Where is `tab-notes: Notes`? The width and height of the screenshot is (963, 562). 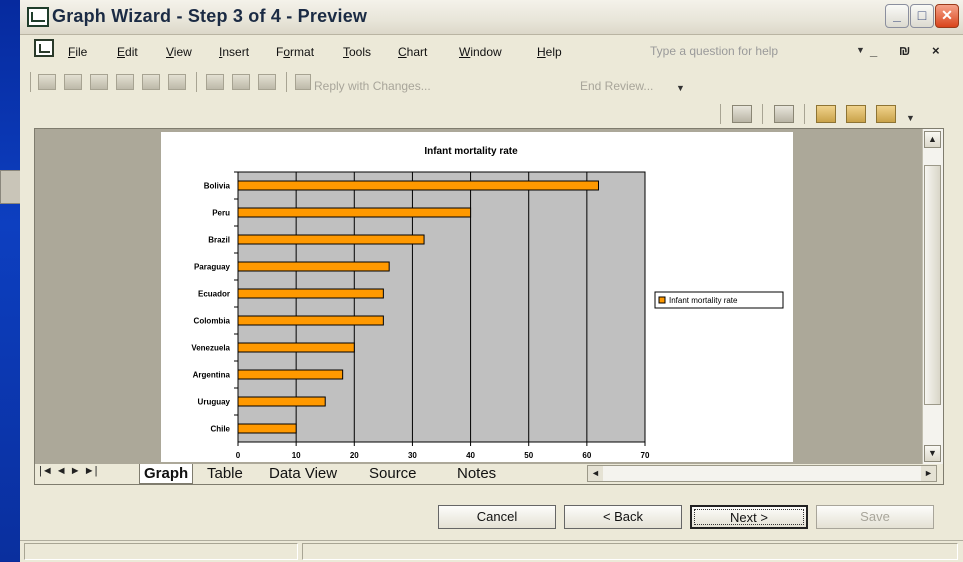
tab-notes: Notes is located at coordinates (476, 473).